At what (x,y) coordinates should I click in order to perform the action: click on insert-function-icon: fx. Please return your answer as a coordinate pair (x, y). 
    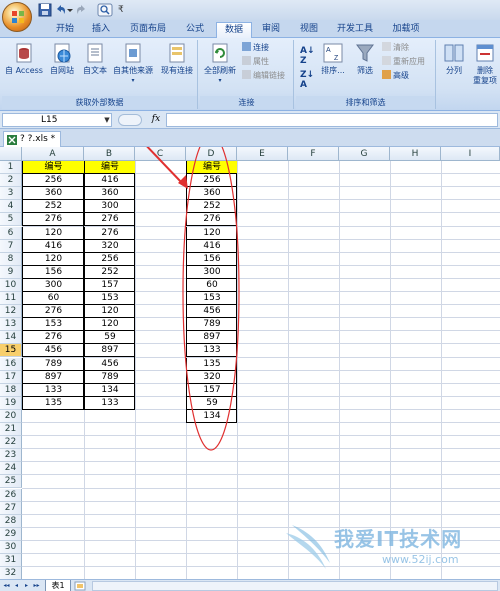
    Looking at the image, I should click on (156, 120).